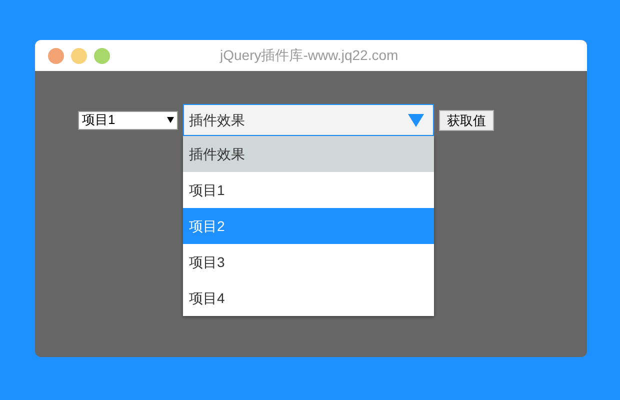  I want to click on dropdown-option: 插件效果, so click(308, 154).